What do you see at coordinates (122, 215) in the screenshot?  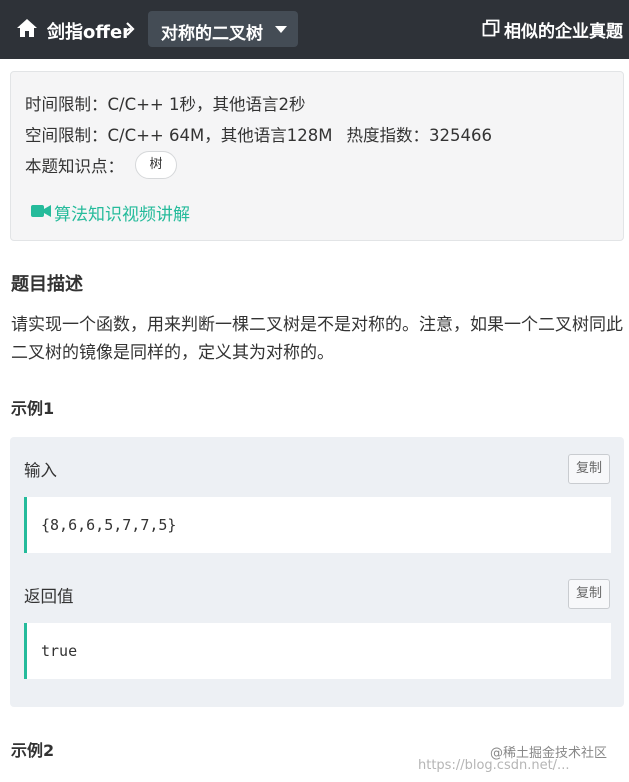 I see `video-explanation-label: 算法知识视频讲解` at bounding box center [122, 215].